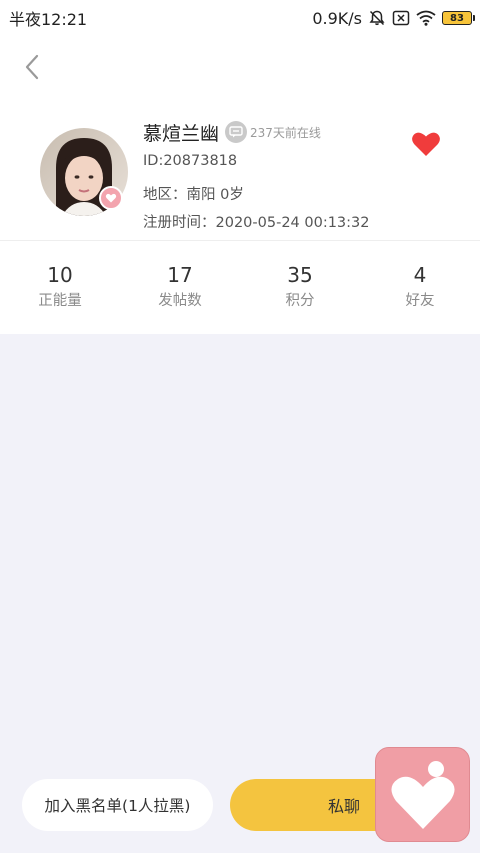 The width and height of the screenshot is (480, 853). I want to click on status-right: 0.9K/s 83, so click(393, 18).